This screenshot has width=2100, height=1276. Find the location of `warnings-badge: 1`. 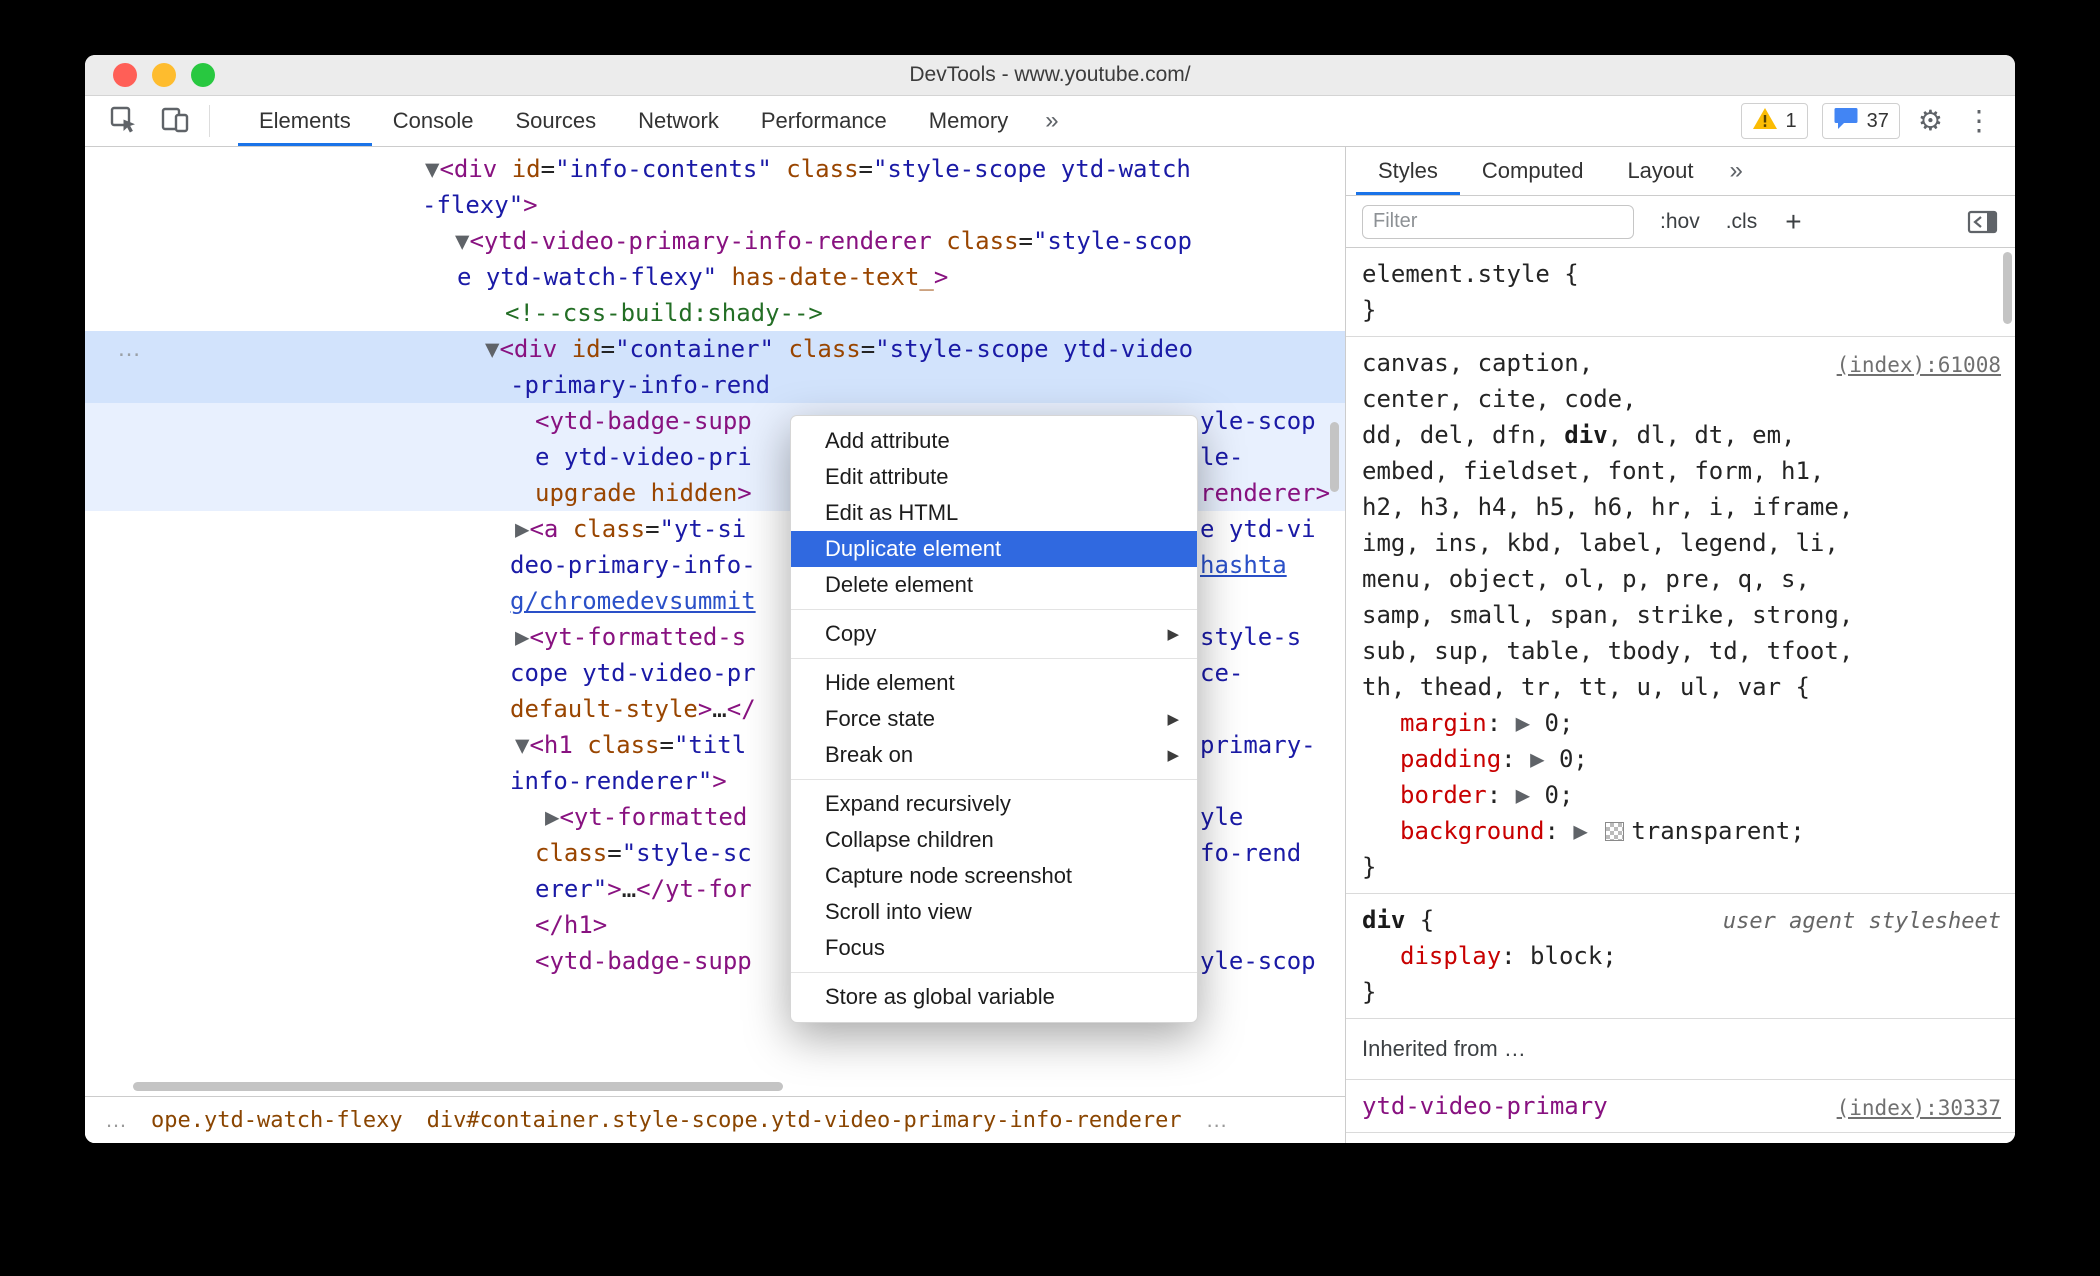

warnings-badge: 1 is located at coordinates (1774, 121).